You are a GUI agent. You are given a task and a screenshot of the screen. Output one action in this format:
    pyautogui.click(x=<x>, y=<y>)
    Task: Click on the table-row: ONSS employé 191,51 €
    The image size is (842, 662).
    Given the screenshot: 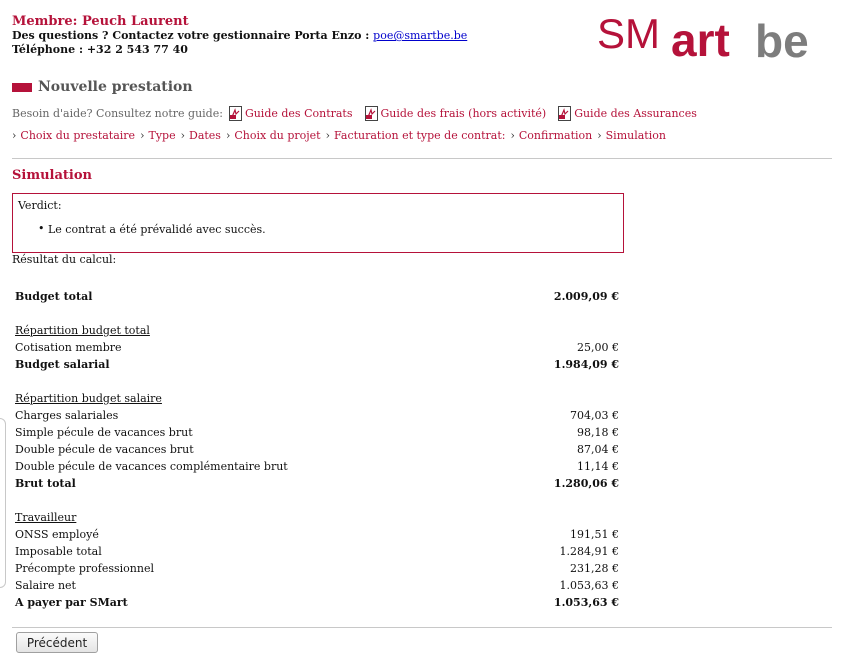 What is the action you would take?
    pyautogui.click(x=317, y=534)
    